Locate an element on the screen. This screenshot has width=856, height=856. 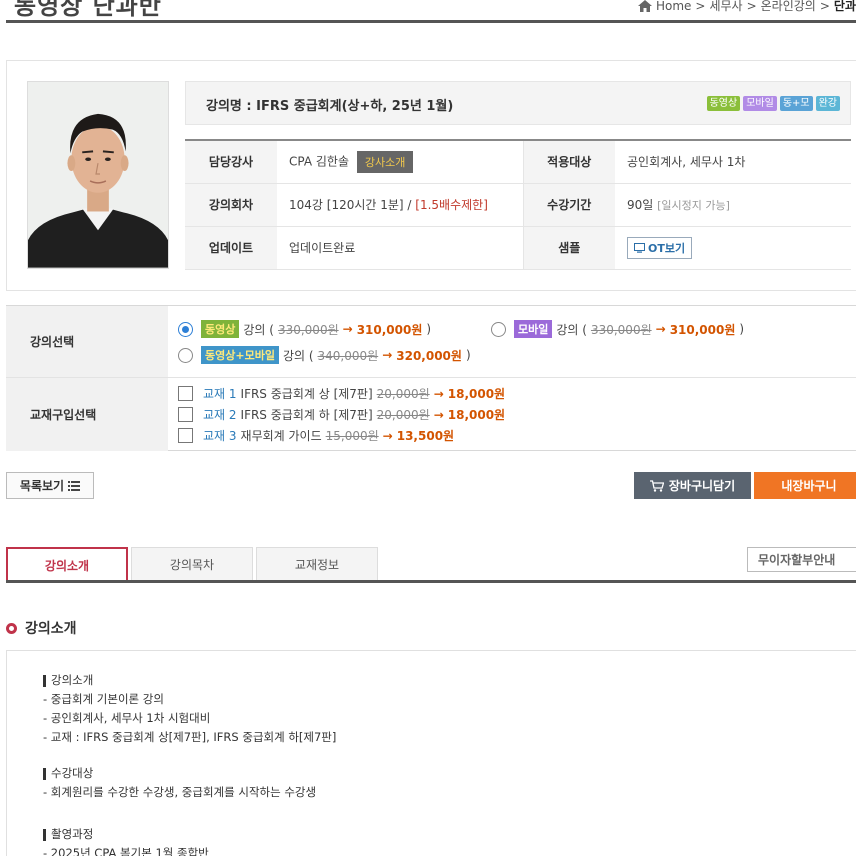
label-sample: 샘플 is located at coordinates (569, 248).